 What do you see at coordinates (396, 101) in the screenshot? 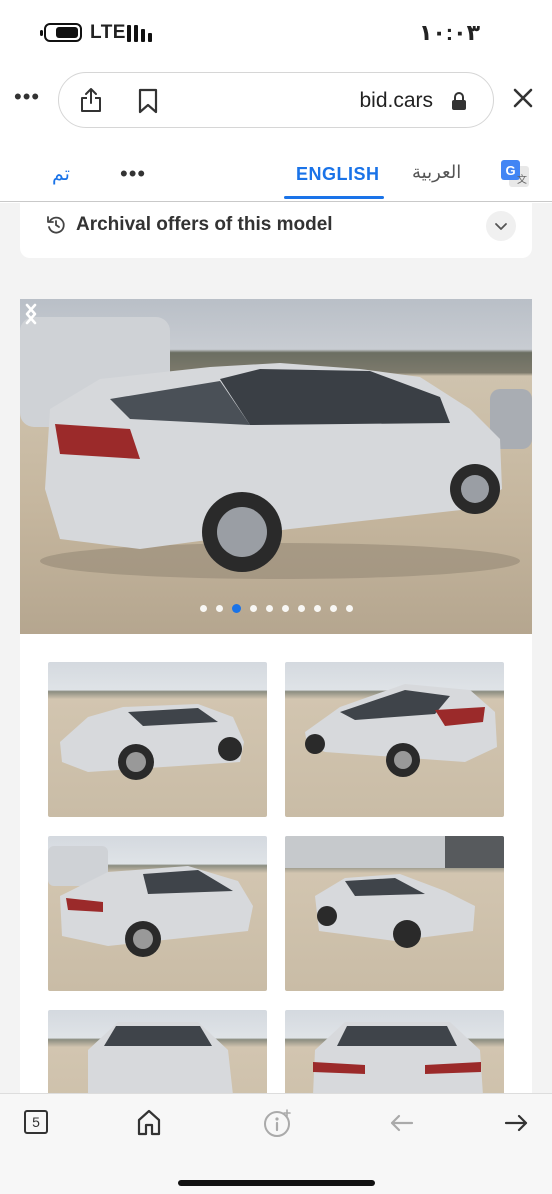
I see `url-text: bid.cars` at bounding box center [396, 101].